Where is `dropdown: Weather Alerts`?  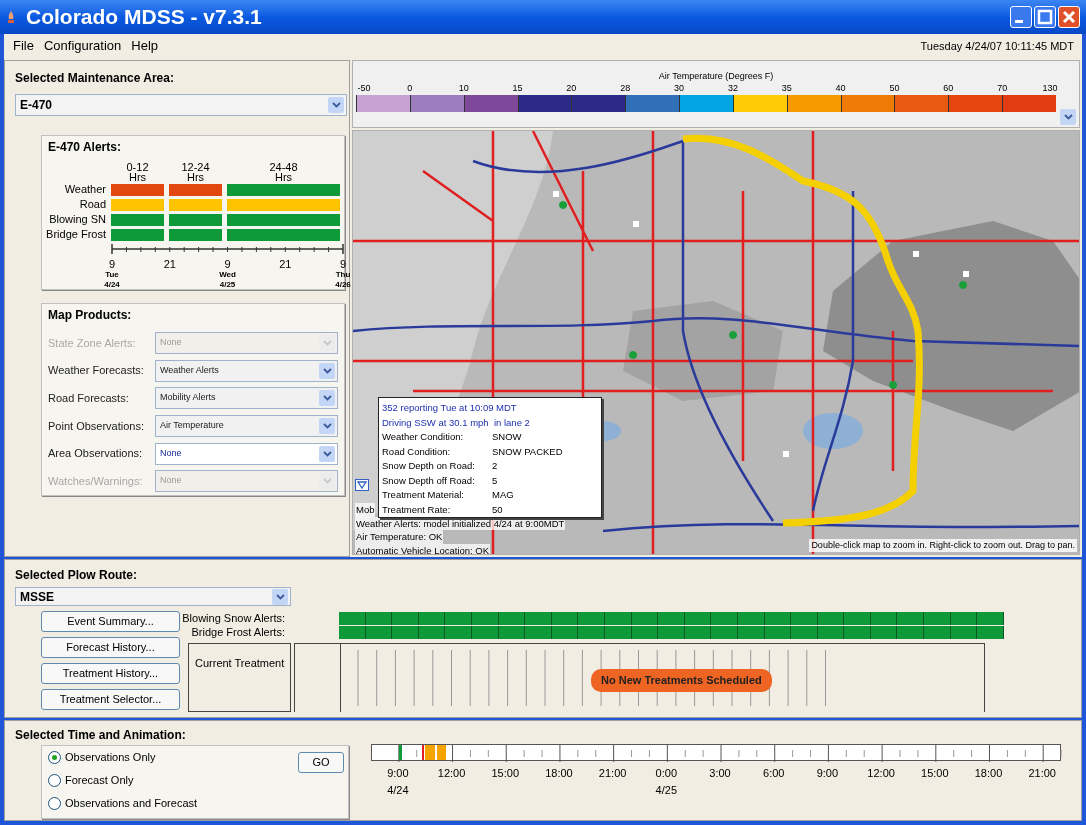
dropdown: Weather Alerts is located at coordinates (246, 370).